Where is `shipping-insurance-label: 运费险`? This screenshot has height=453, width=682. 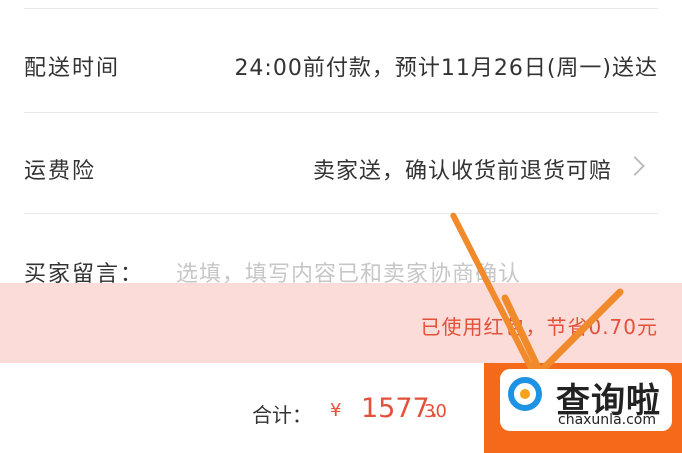
shipping-insurance-label: 运费险 is located at coordinates (60, 171).